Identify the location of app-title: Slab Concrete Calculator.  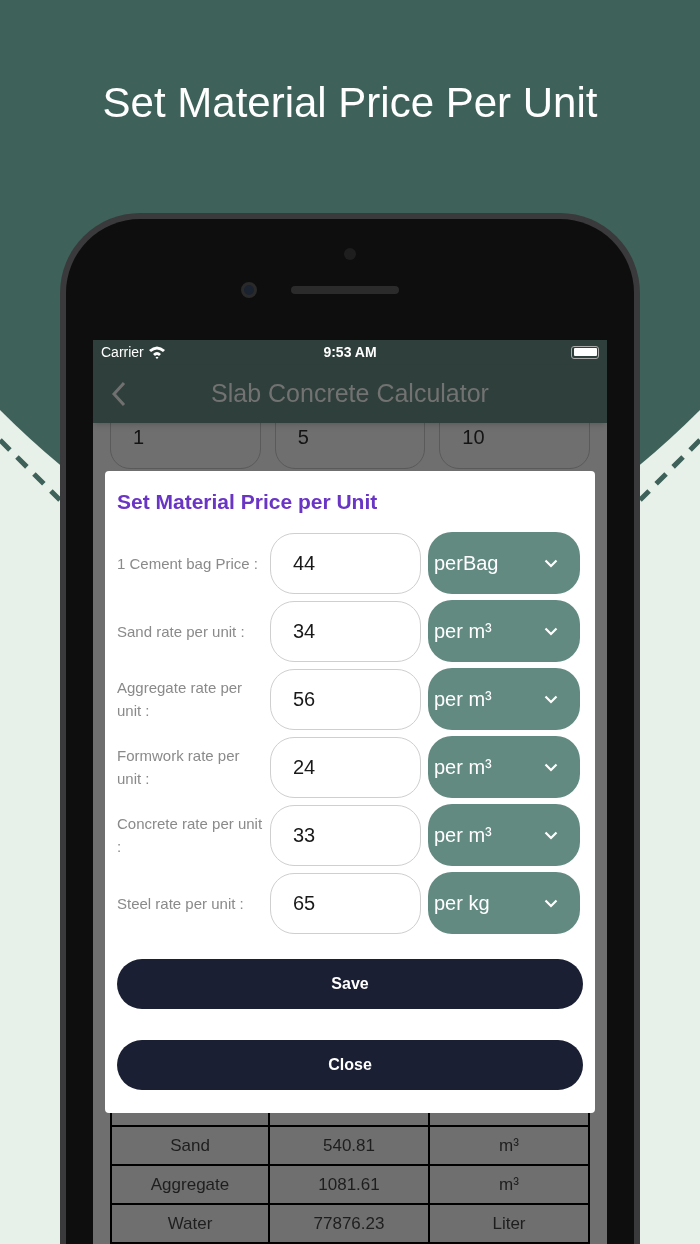
(350, 394).